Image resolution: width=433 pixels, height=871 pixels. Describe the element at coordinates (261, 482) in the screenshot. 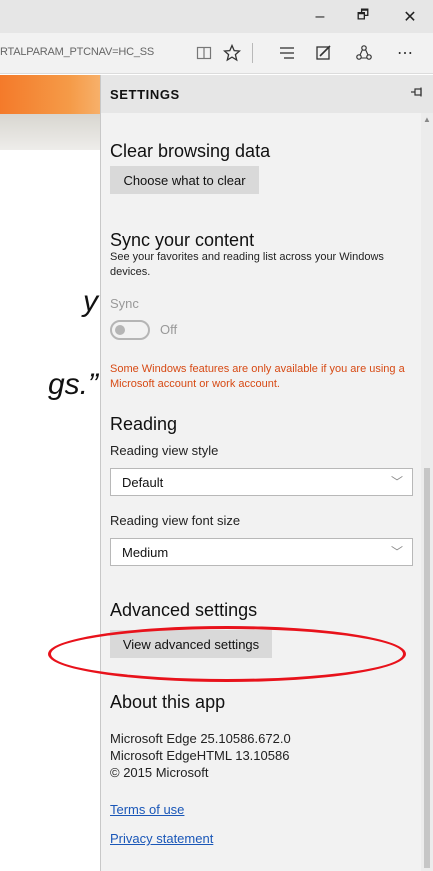

I see `reading-style-select: Default ﹀` at that location.